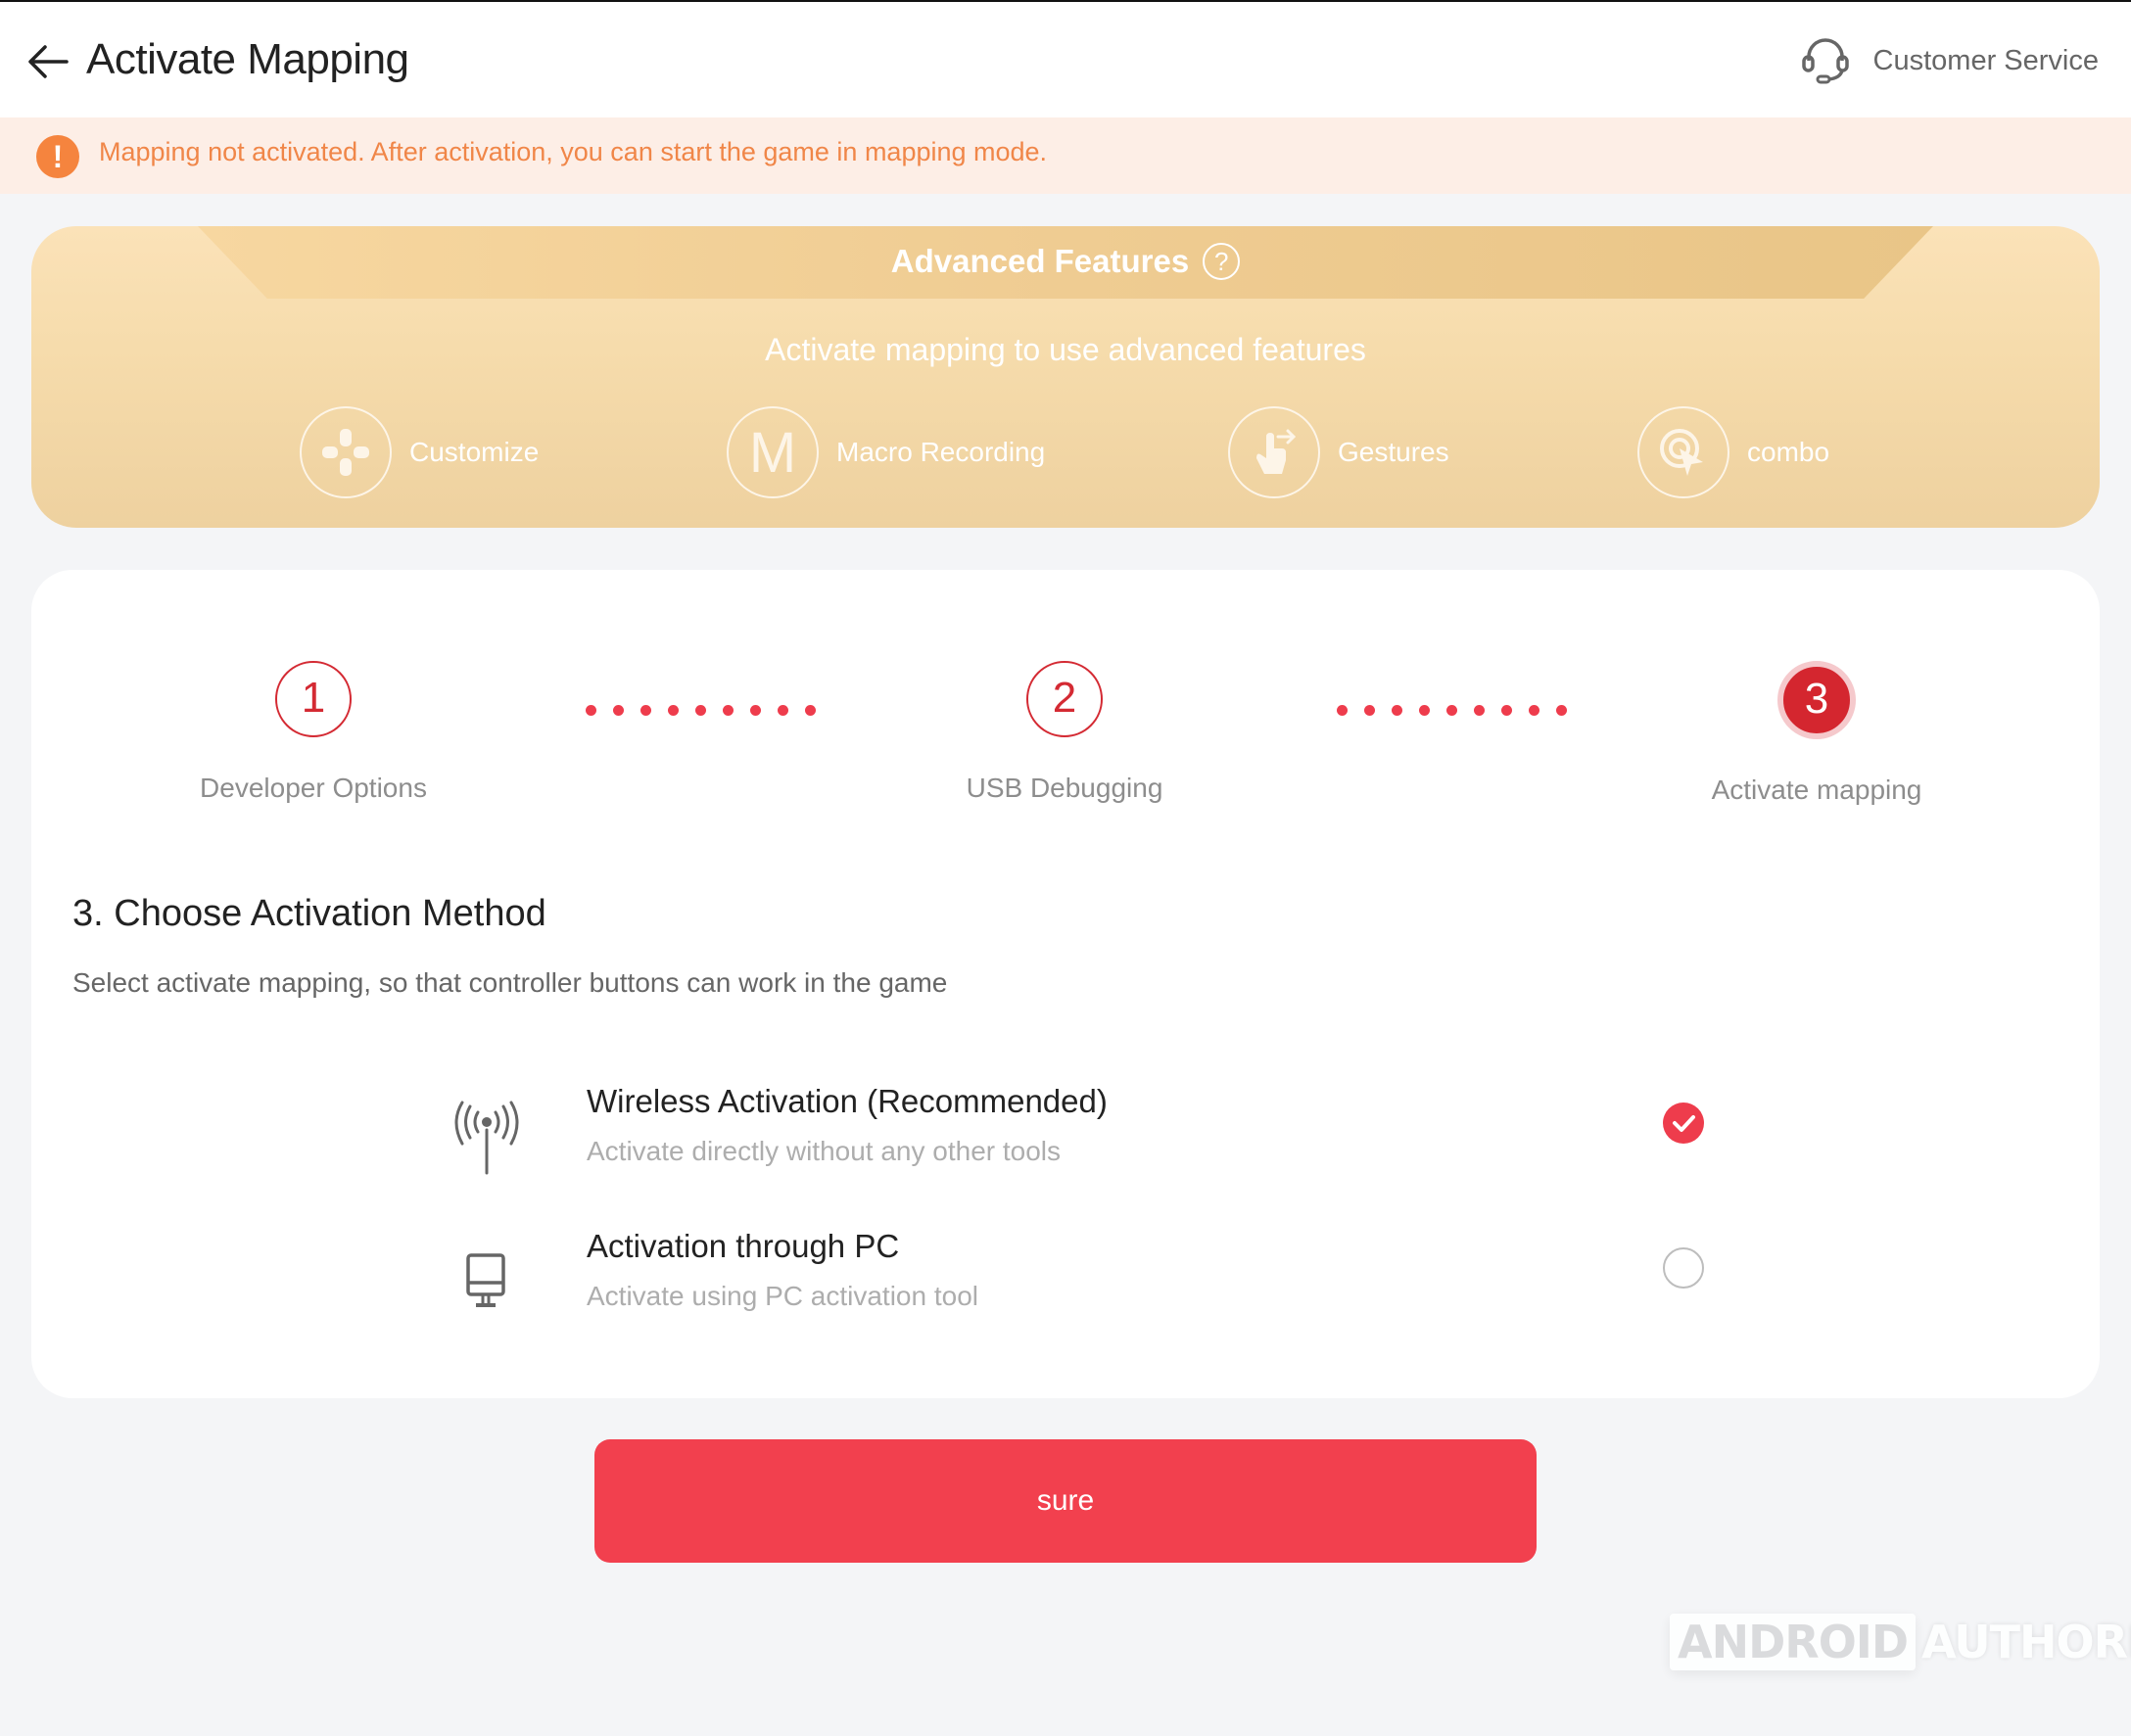  Describe the element at coordinates (847, 1101) in the screenshot. I see `option-title: Wireless Activation (Recommended)` at that location.